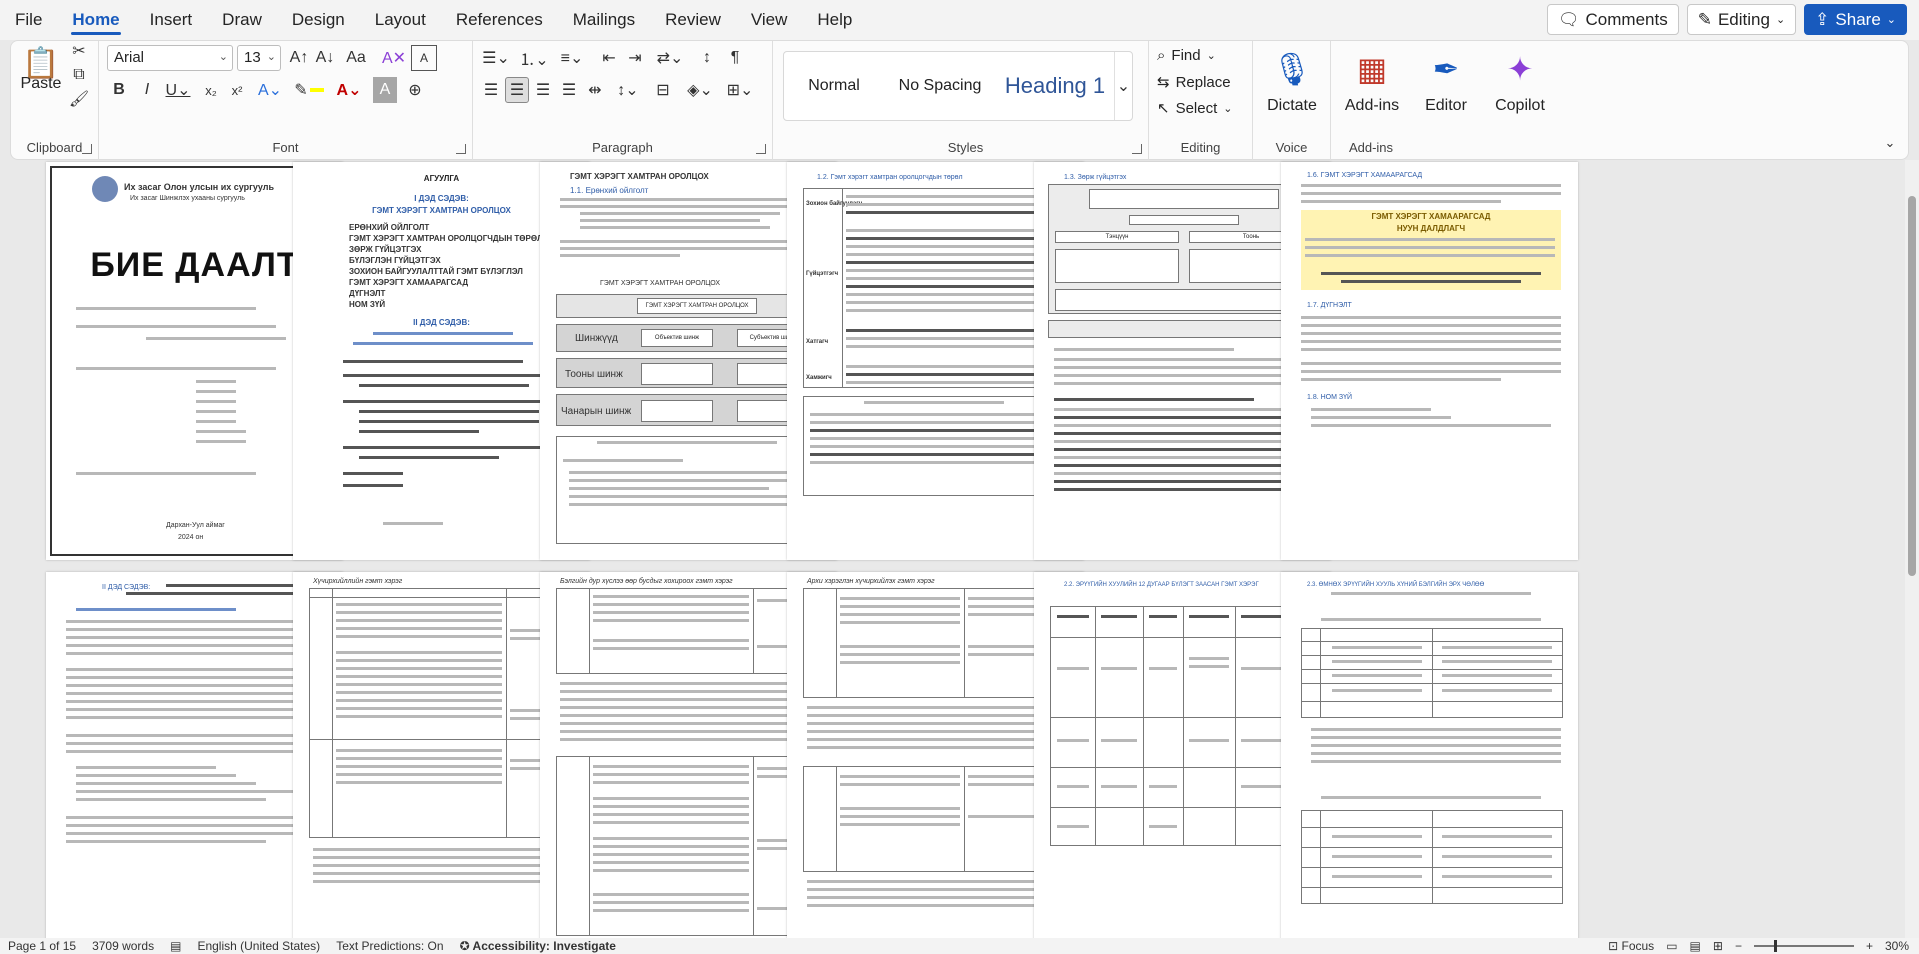 This screenshot has width=1919, height=954. I want to click on character-shading-icon: A, so click(385, 90).